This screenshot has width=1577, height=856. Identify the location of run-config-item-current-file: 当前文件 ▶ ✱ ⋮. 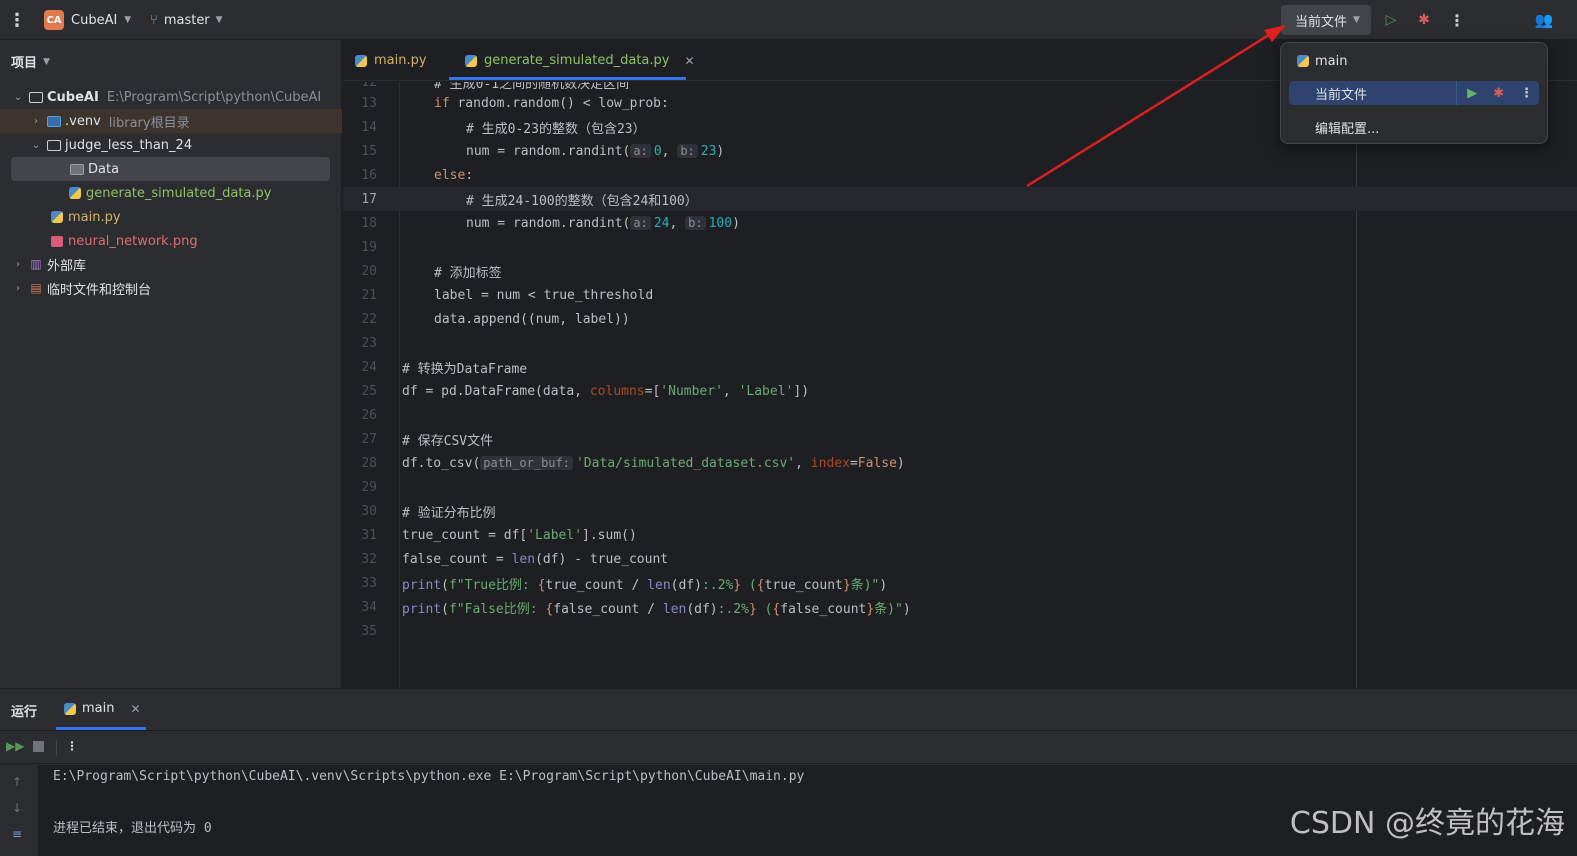
(1414, 93).